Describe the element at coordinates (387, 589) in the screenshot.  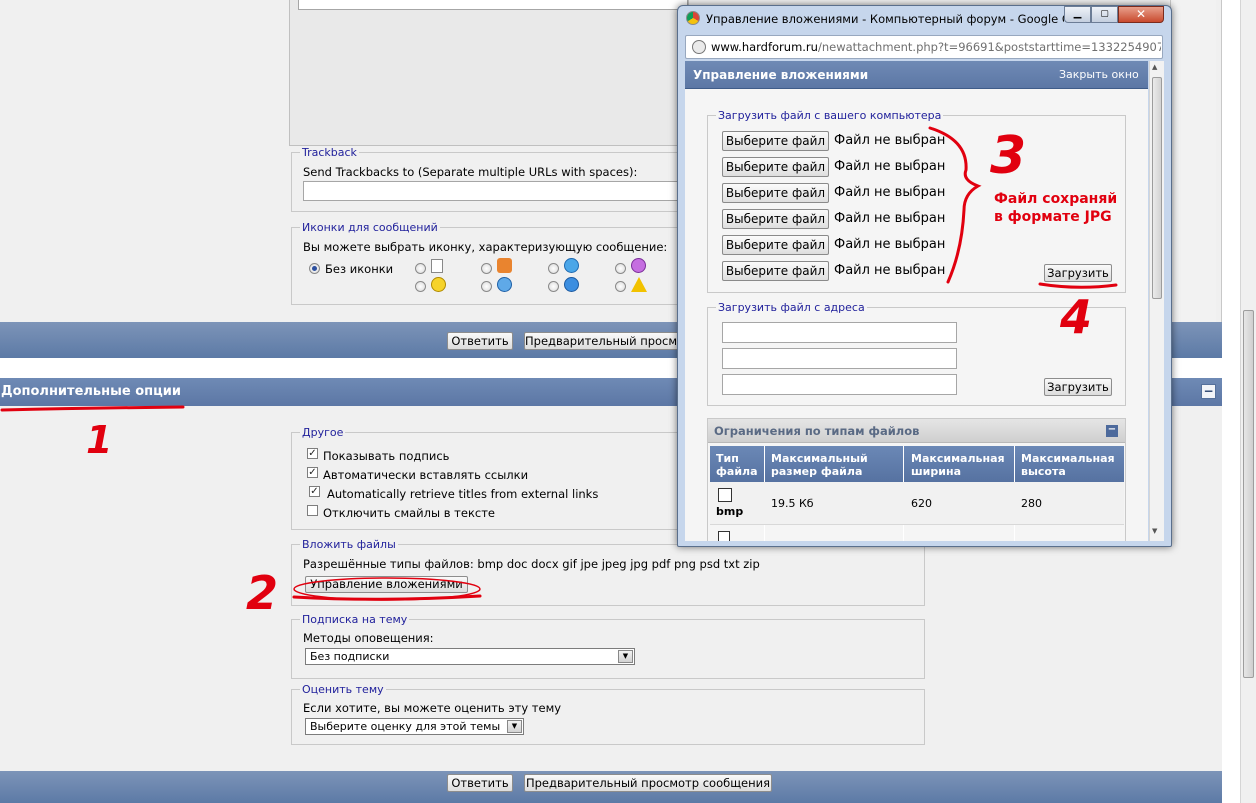
I see `circle-manage-button` at that location.